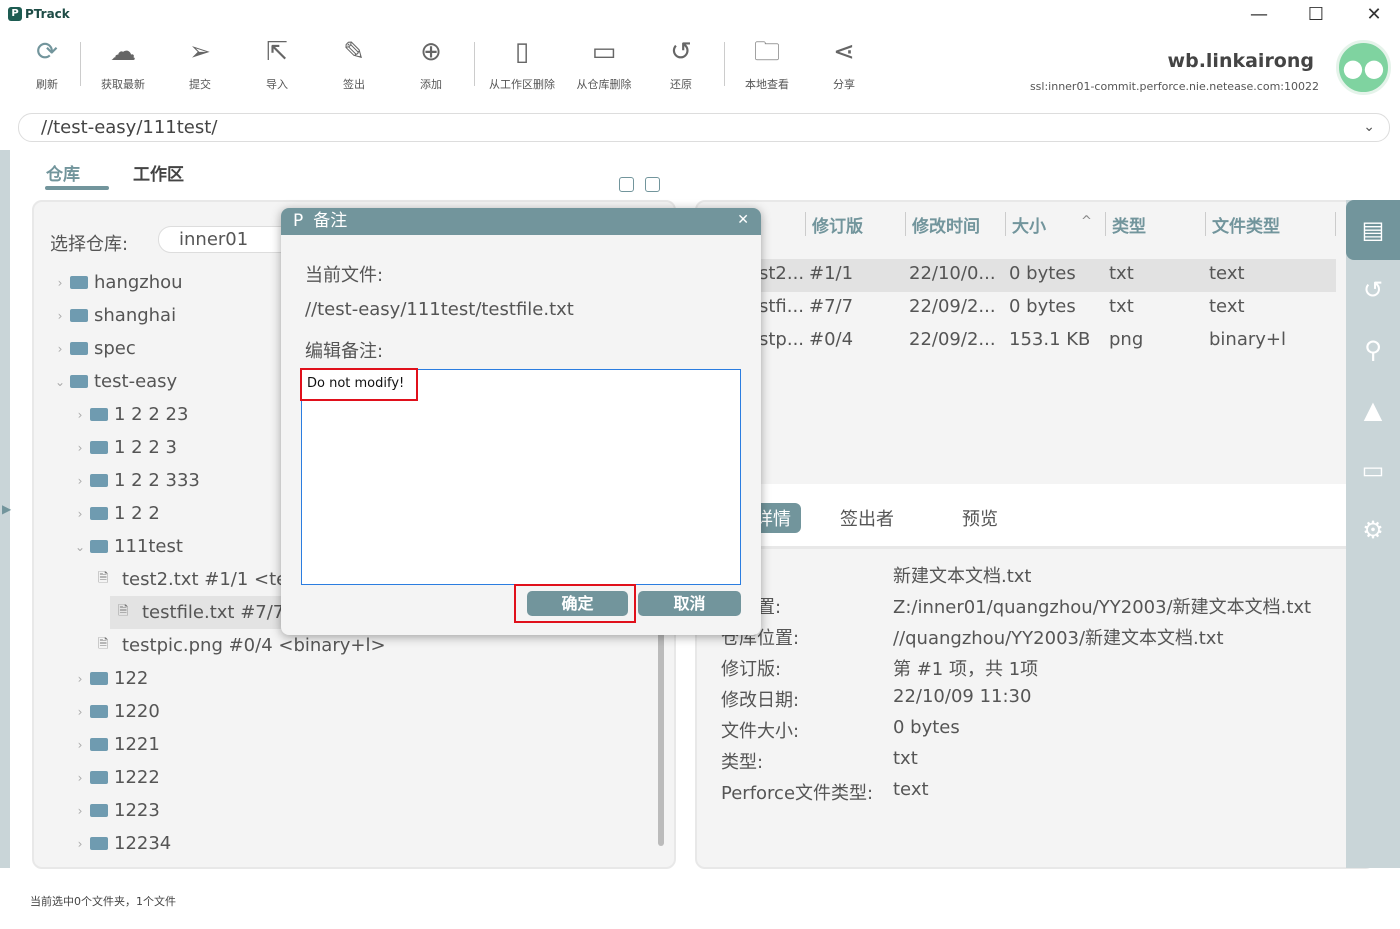  Describe the element at coordinates (115, 348) in the screenshot. I see `tree-item-label: spec` at that location.